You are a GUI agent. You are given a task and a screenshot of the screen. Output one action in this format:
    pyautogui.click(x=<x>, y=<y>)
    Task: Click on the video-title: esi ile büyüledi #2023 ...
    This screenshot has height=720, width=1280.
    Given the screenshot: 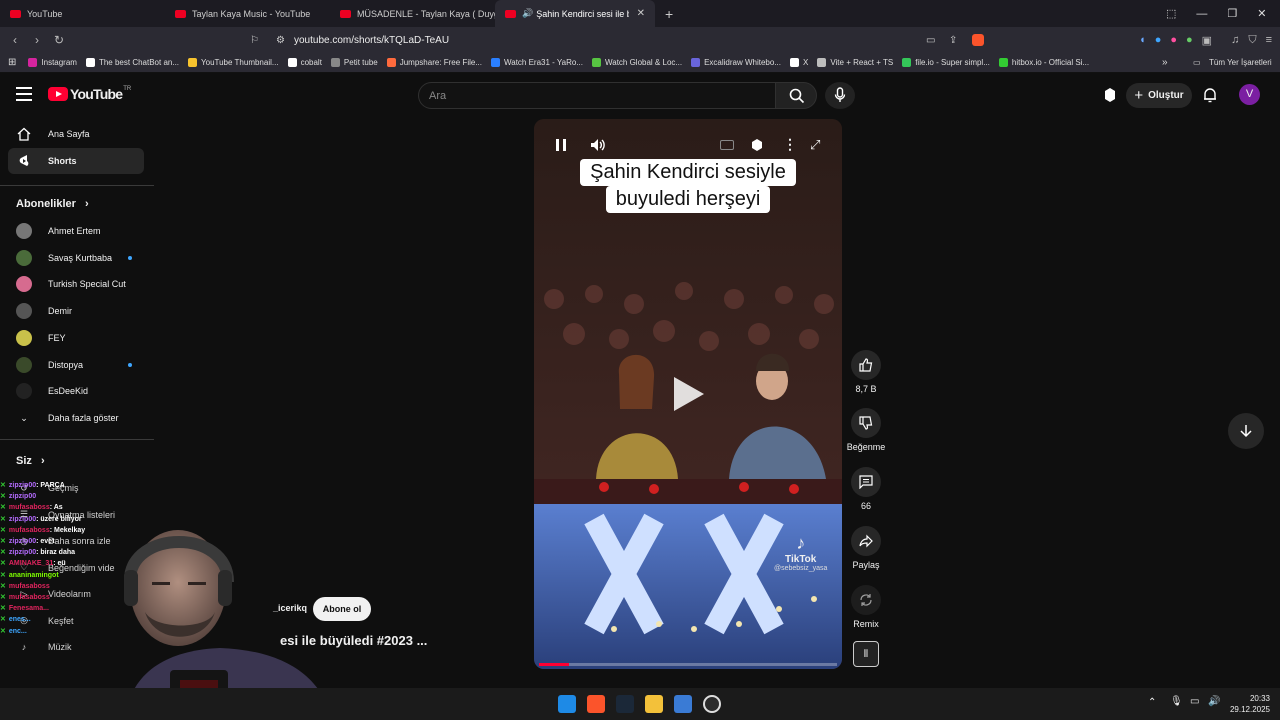 What is the action you would take?
    pyautogui.click(x=353, y=640)
    